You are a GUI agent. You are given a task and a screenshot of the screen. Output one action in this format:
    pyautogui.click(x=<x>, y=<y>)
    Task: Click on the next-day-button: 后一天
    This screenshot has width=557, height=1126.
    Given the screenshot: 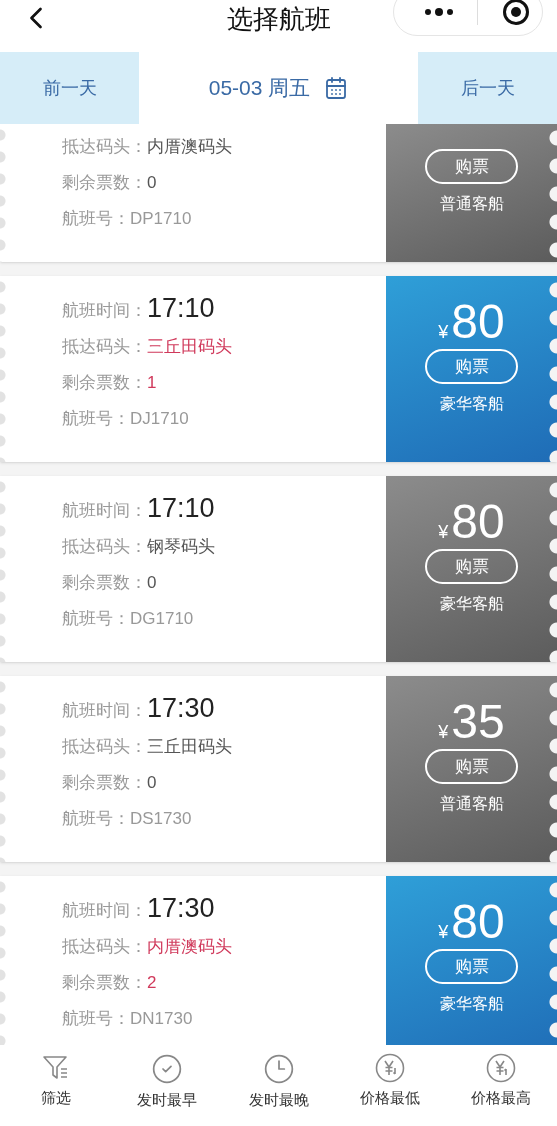 What is the action you would take?
    pyautogui.click(x=487, y=88)
    